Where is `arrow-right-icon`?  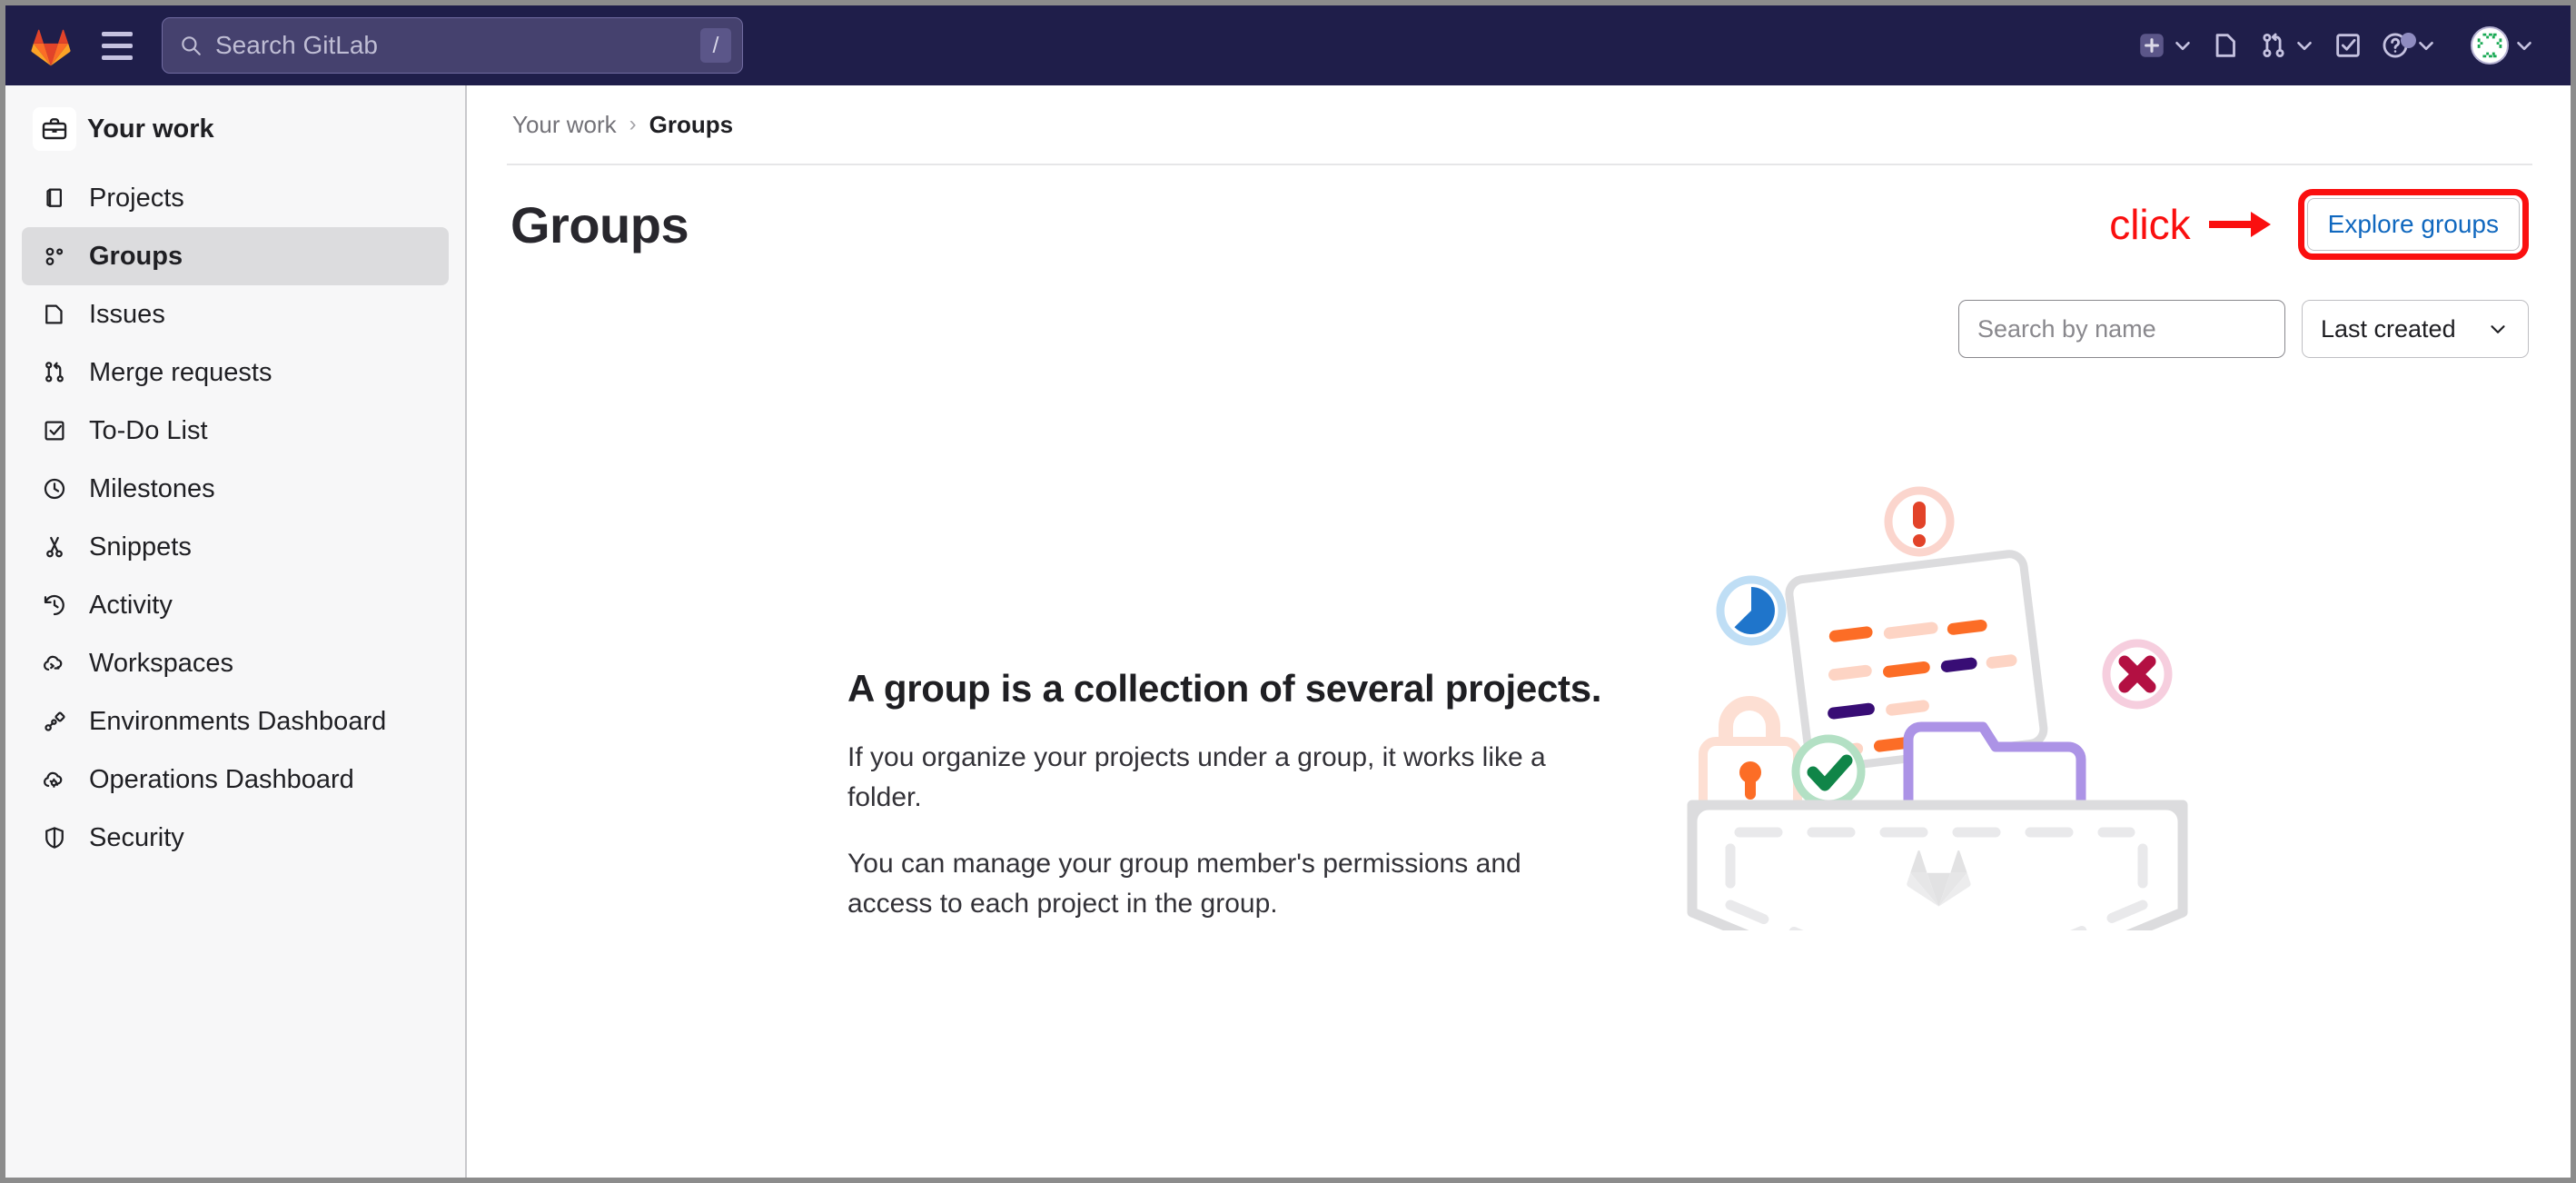 arrow-right-icon is located at coordinates (2239, 224).